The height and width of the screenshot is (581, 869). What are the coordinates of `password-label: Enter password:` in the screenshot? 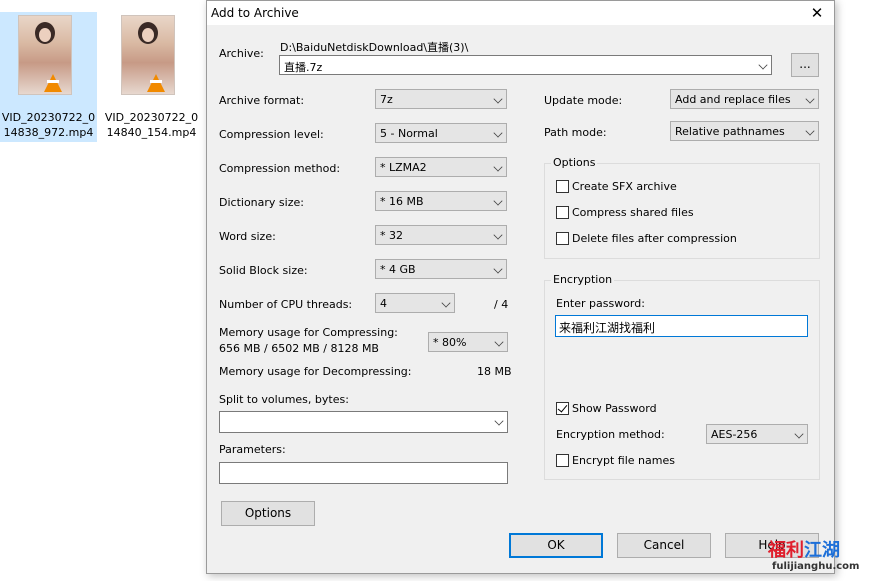 It's located at (600, 303).